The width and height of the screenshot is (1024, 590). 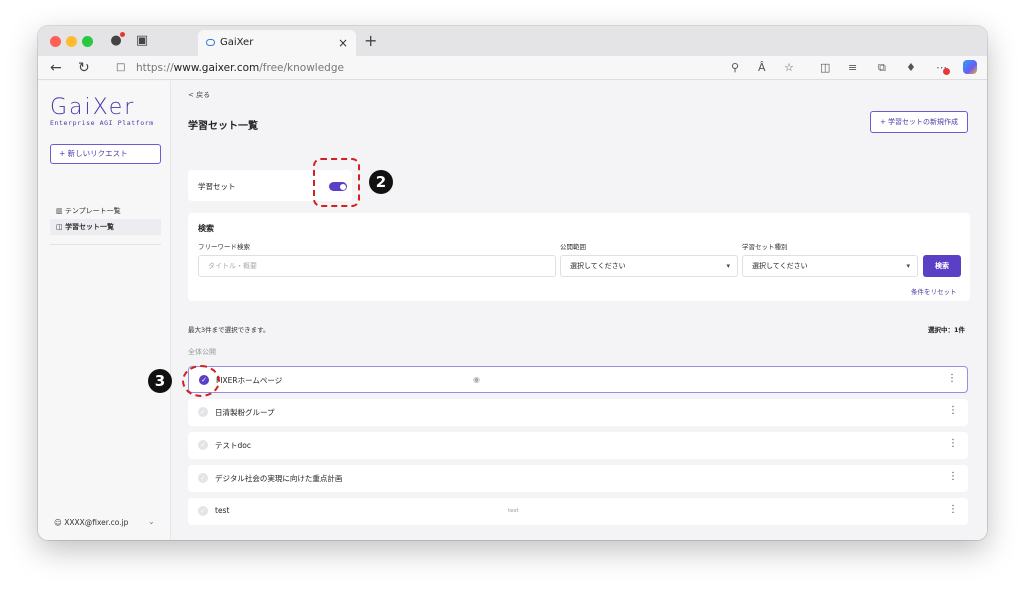 What do you see at coordinates (970, 67) in the screenshot?
I see `copilot-icon` at bounding box center [970, 67].